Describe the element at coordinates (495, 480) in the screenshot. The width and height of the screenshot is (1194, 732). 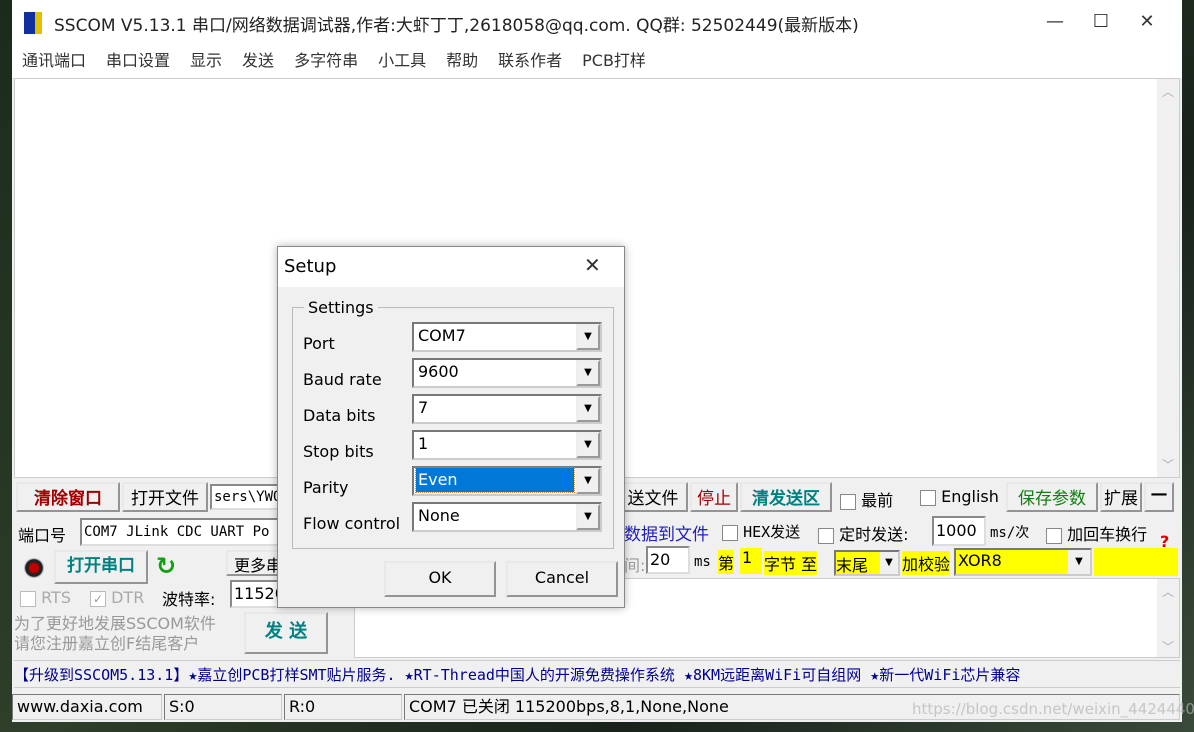
I see `parity-combo-value: Even` at that location.